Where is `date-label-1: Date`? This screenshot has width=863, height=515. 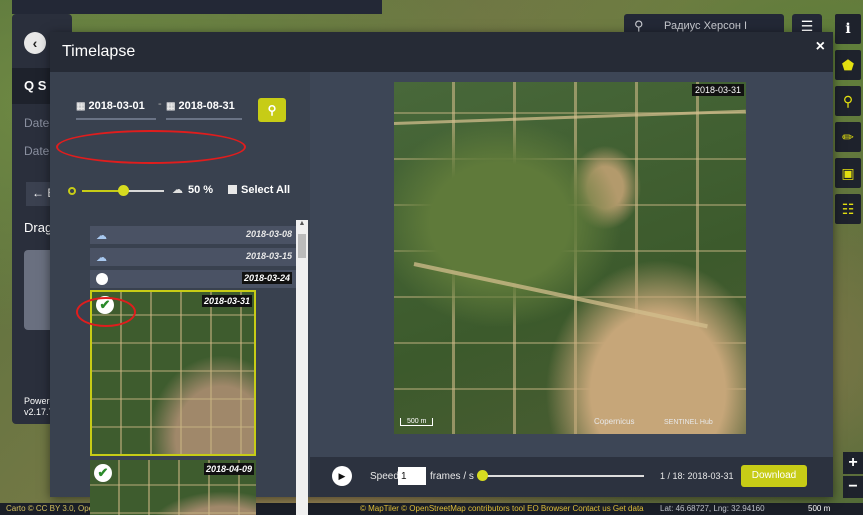 date-label-1: Date is located at coordinates (37, 123).